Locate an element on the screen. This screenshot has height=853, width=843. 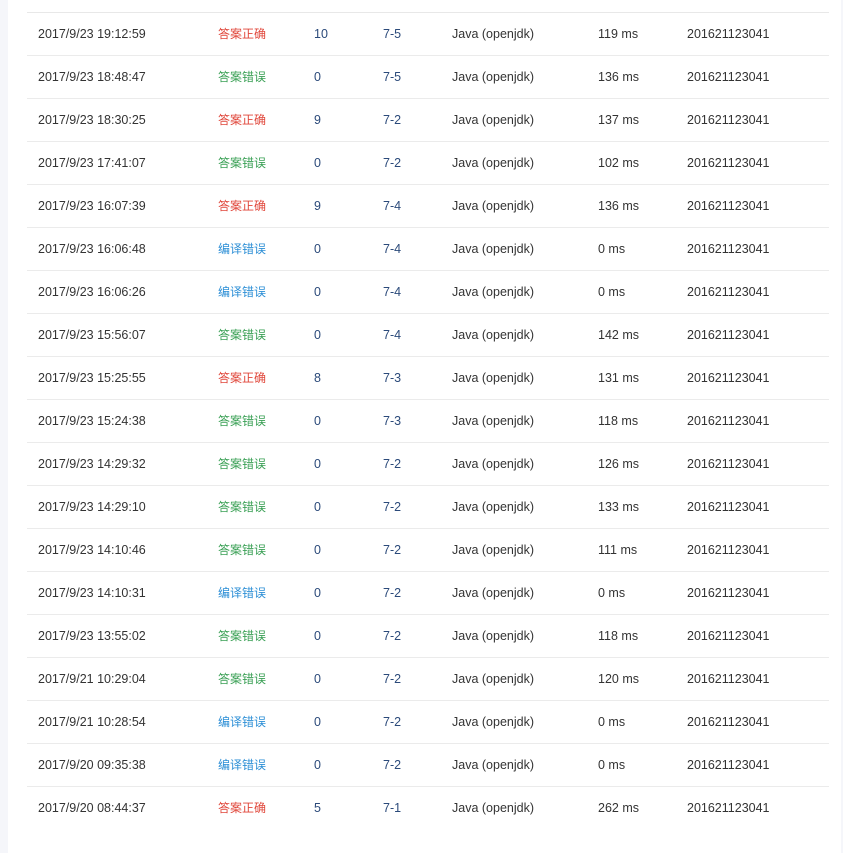
submission-time-used: 102 ms is located at coordinates (618, 163).